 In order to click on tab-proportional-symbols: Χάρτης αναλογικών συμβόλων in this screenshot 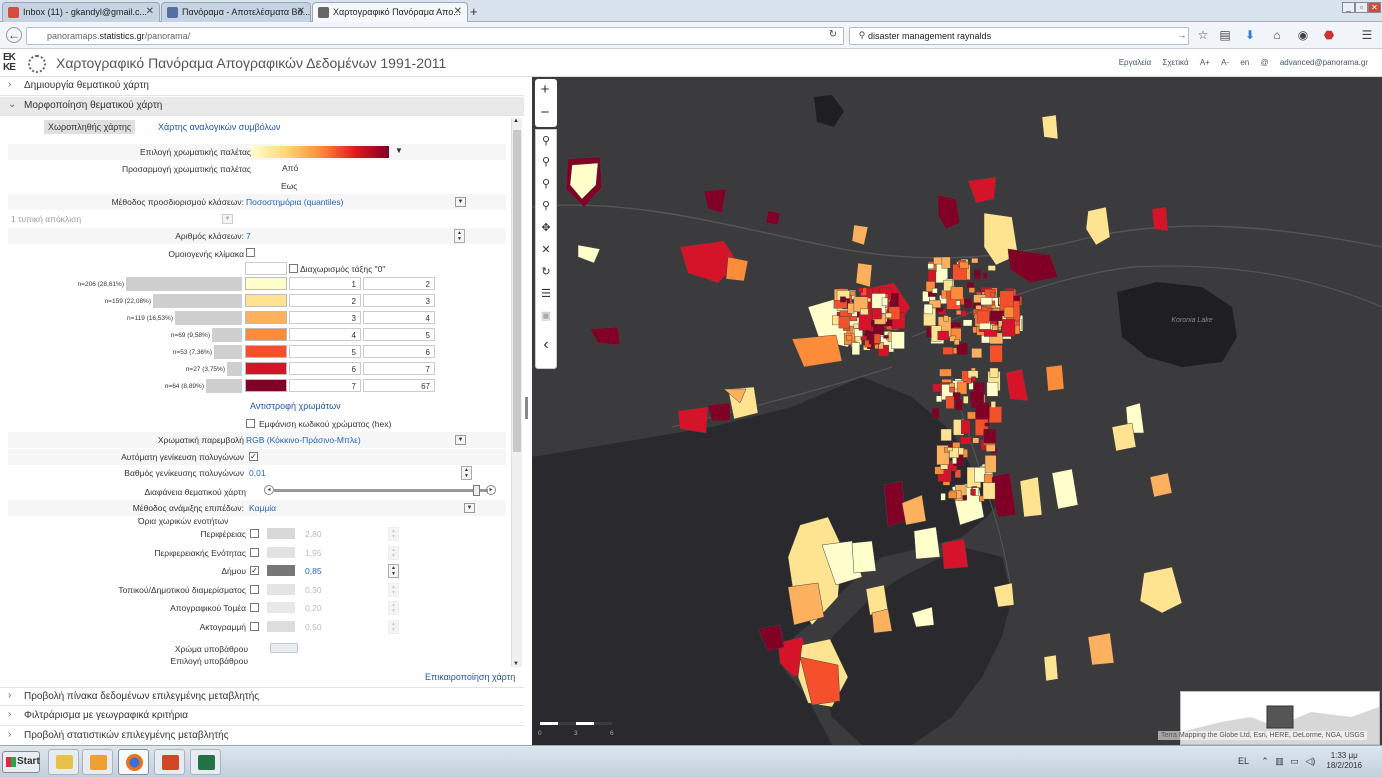, I will do `click(219, 127)`.